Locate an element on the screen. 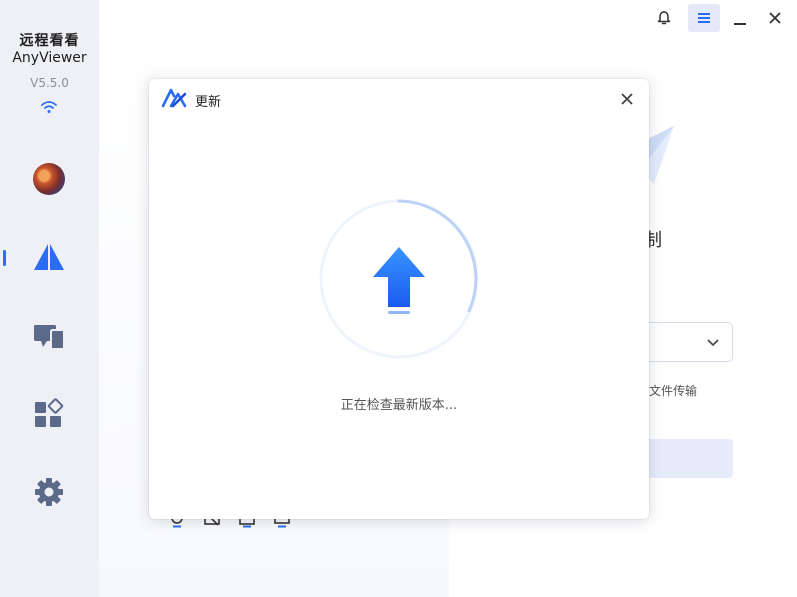 This screenshot has width=797, height=597. sidebar: 远程看看 AnyViewer V5.5.0 is located at coordinates (49, 298).